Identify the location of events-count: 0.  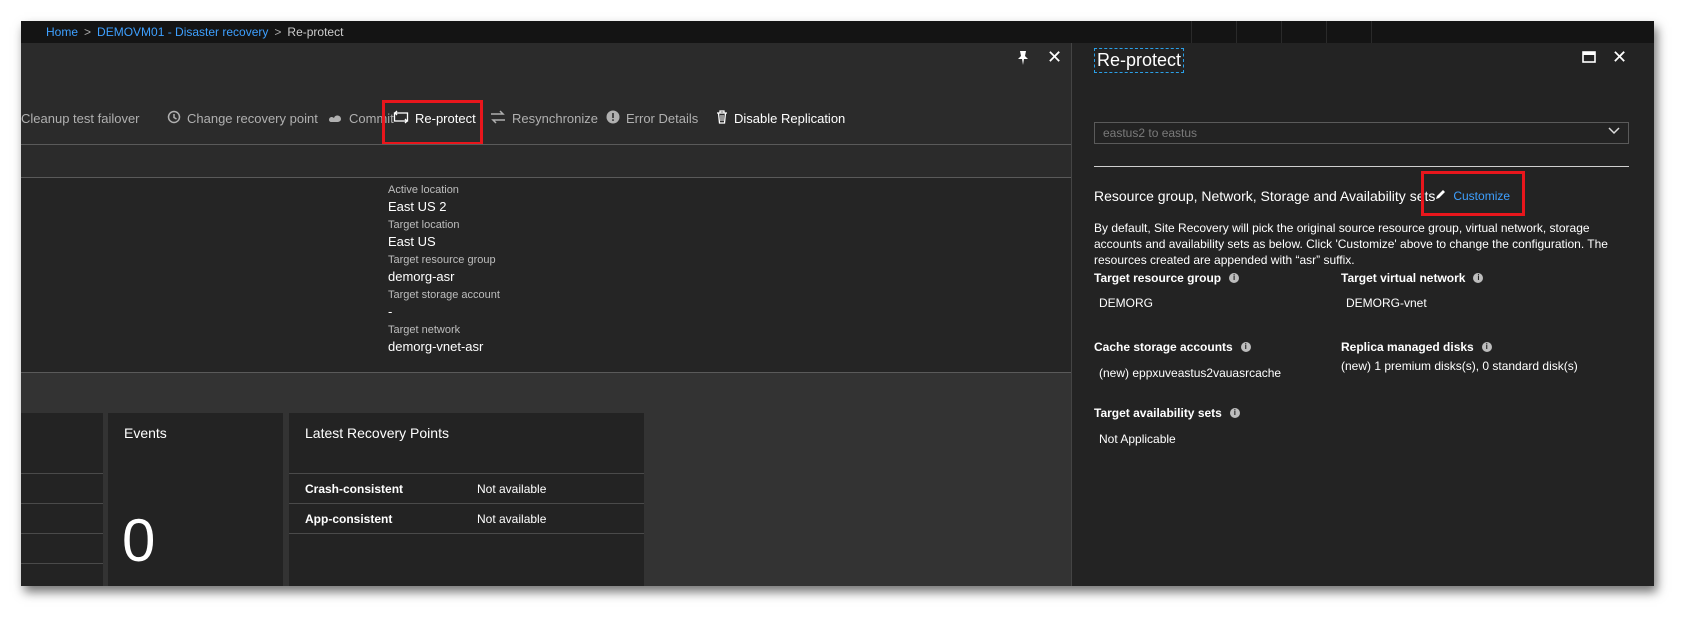
(139, 540).